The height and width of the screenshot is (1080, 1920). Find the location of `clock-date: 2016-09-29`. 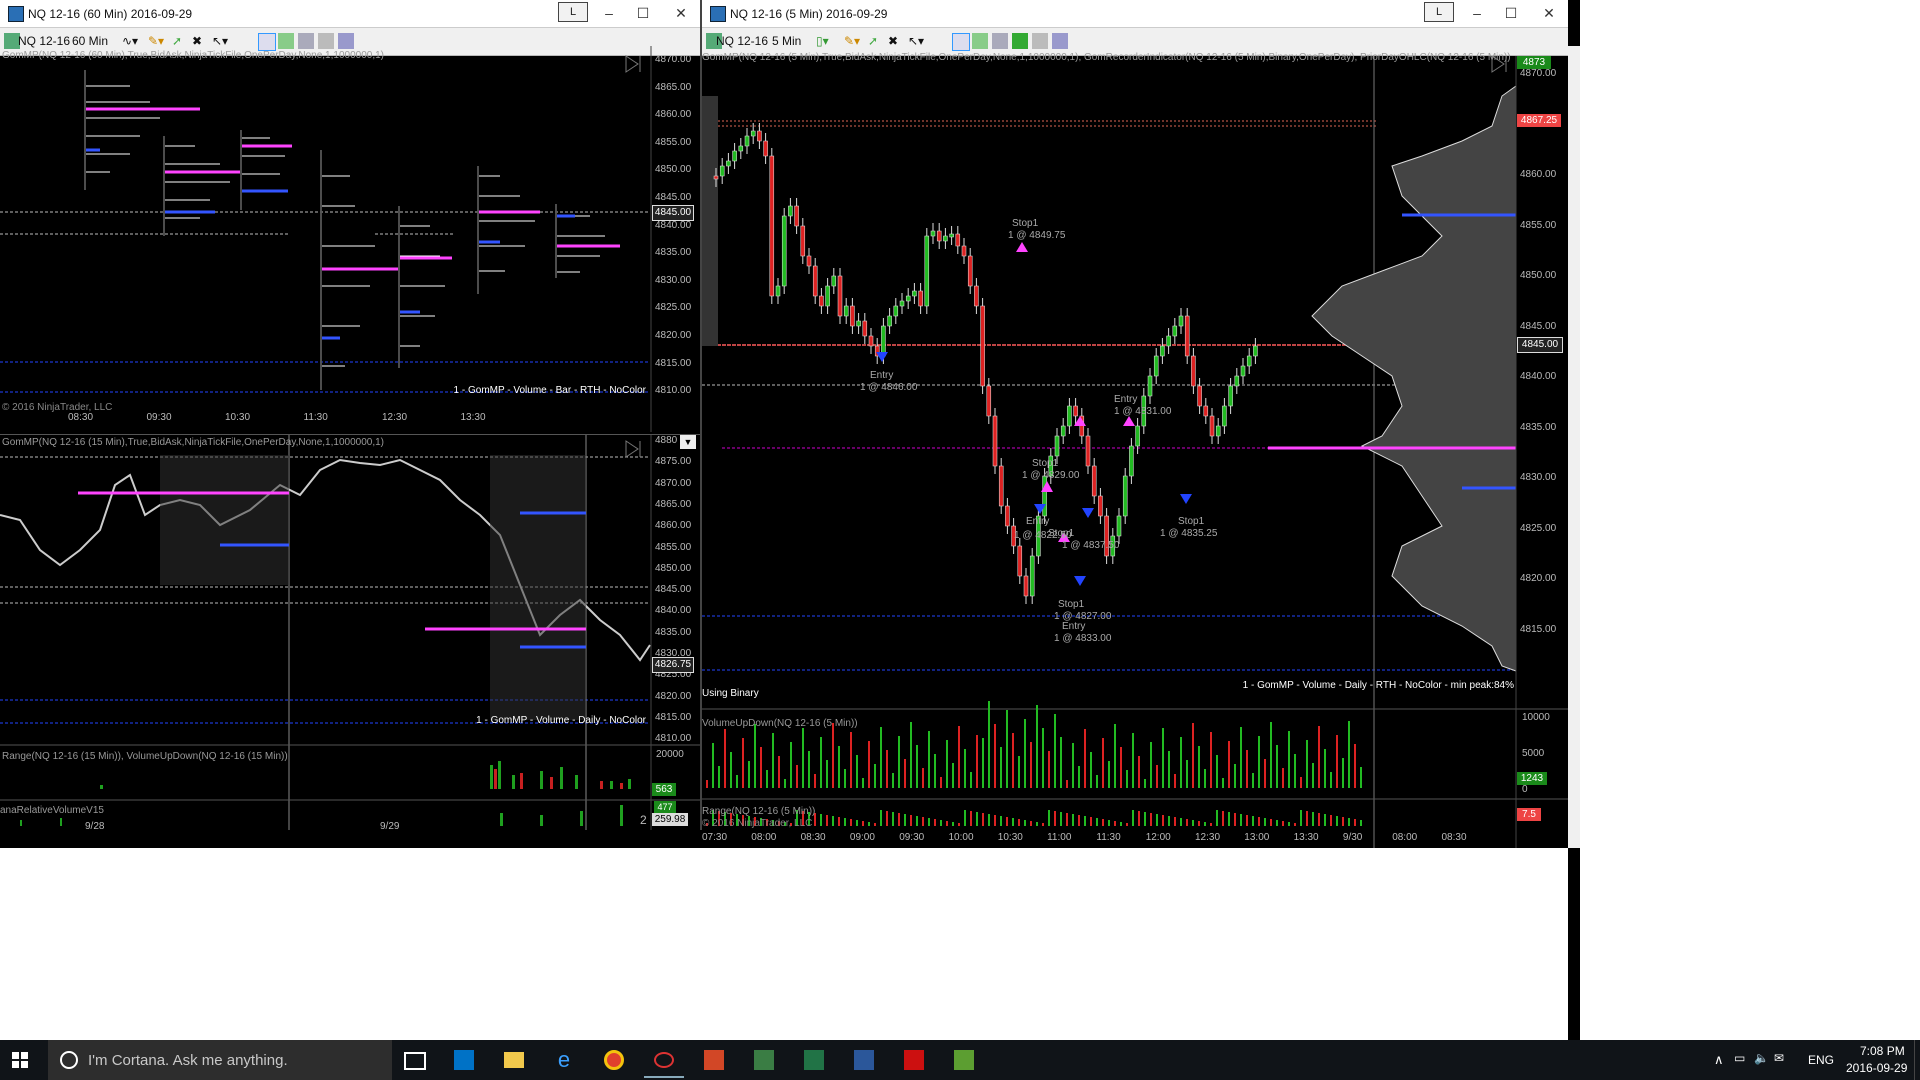

clock-date: 2016-09-29 is located at coordinates (1876, 1068).